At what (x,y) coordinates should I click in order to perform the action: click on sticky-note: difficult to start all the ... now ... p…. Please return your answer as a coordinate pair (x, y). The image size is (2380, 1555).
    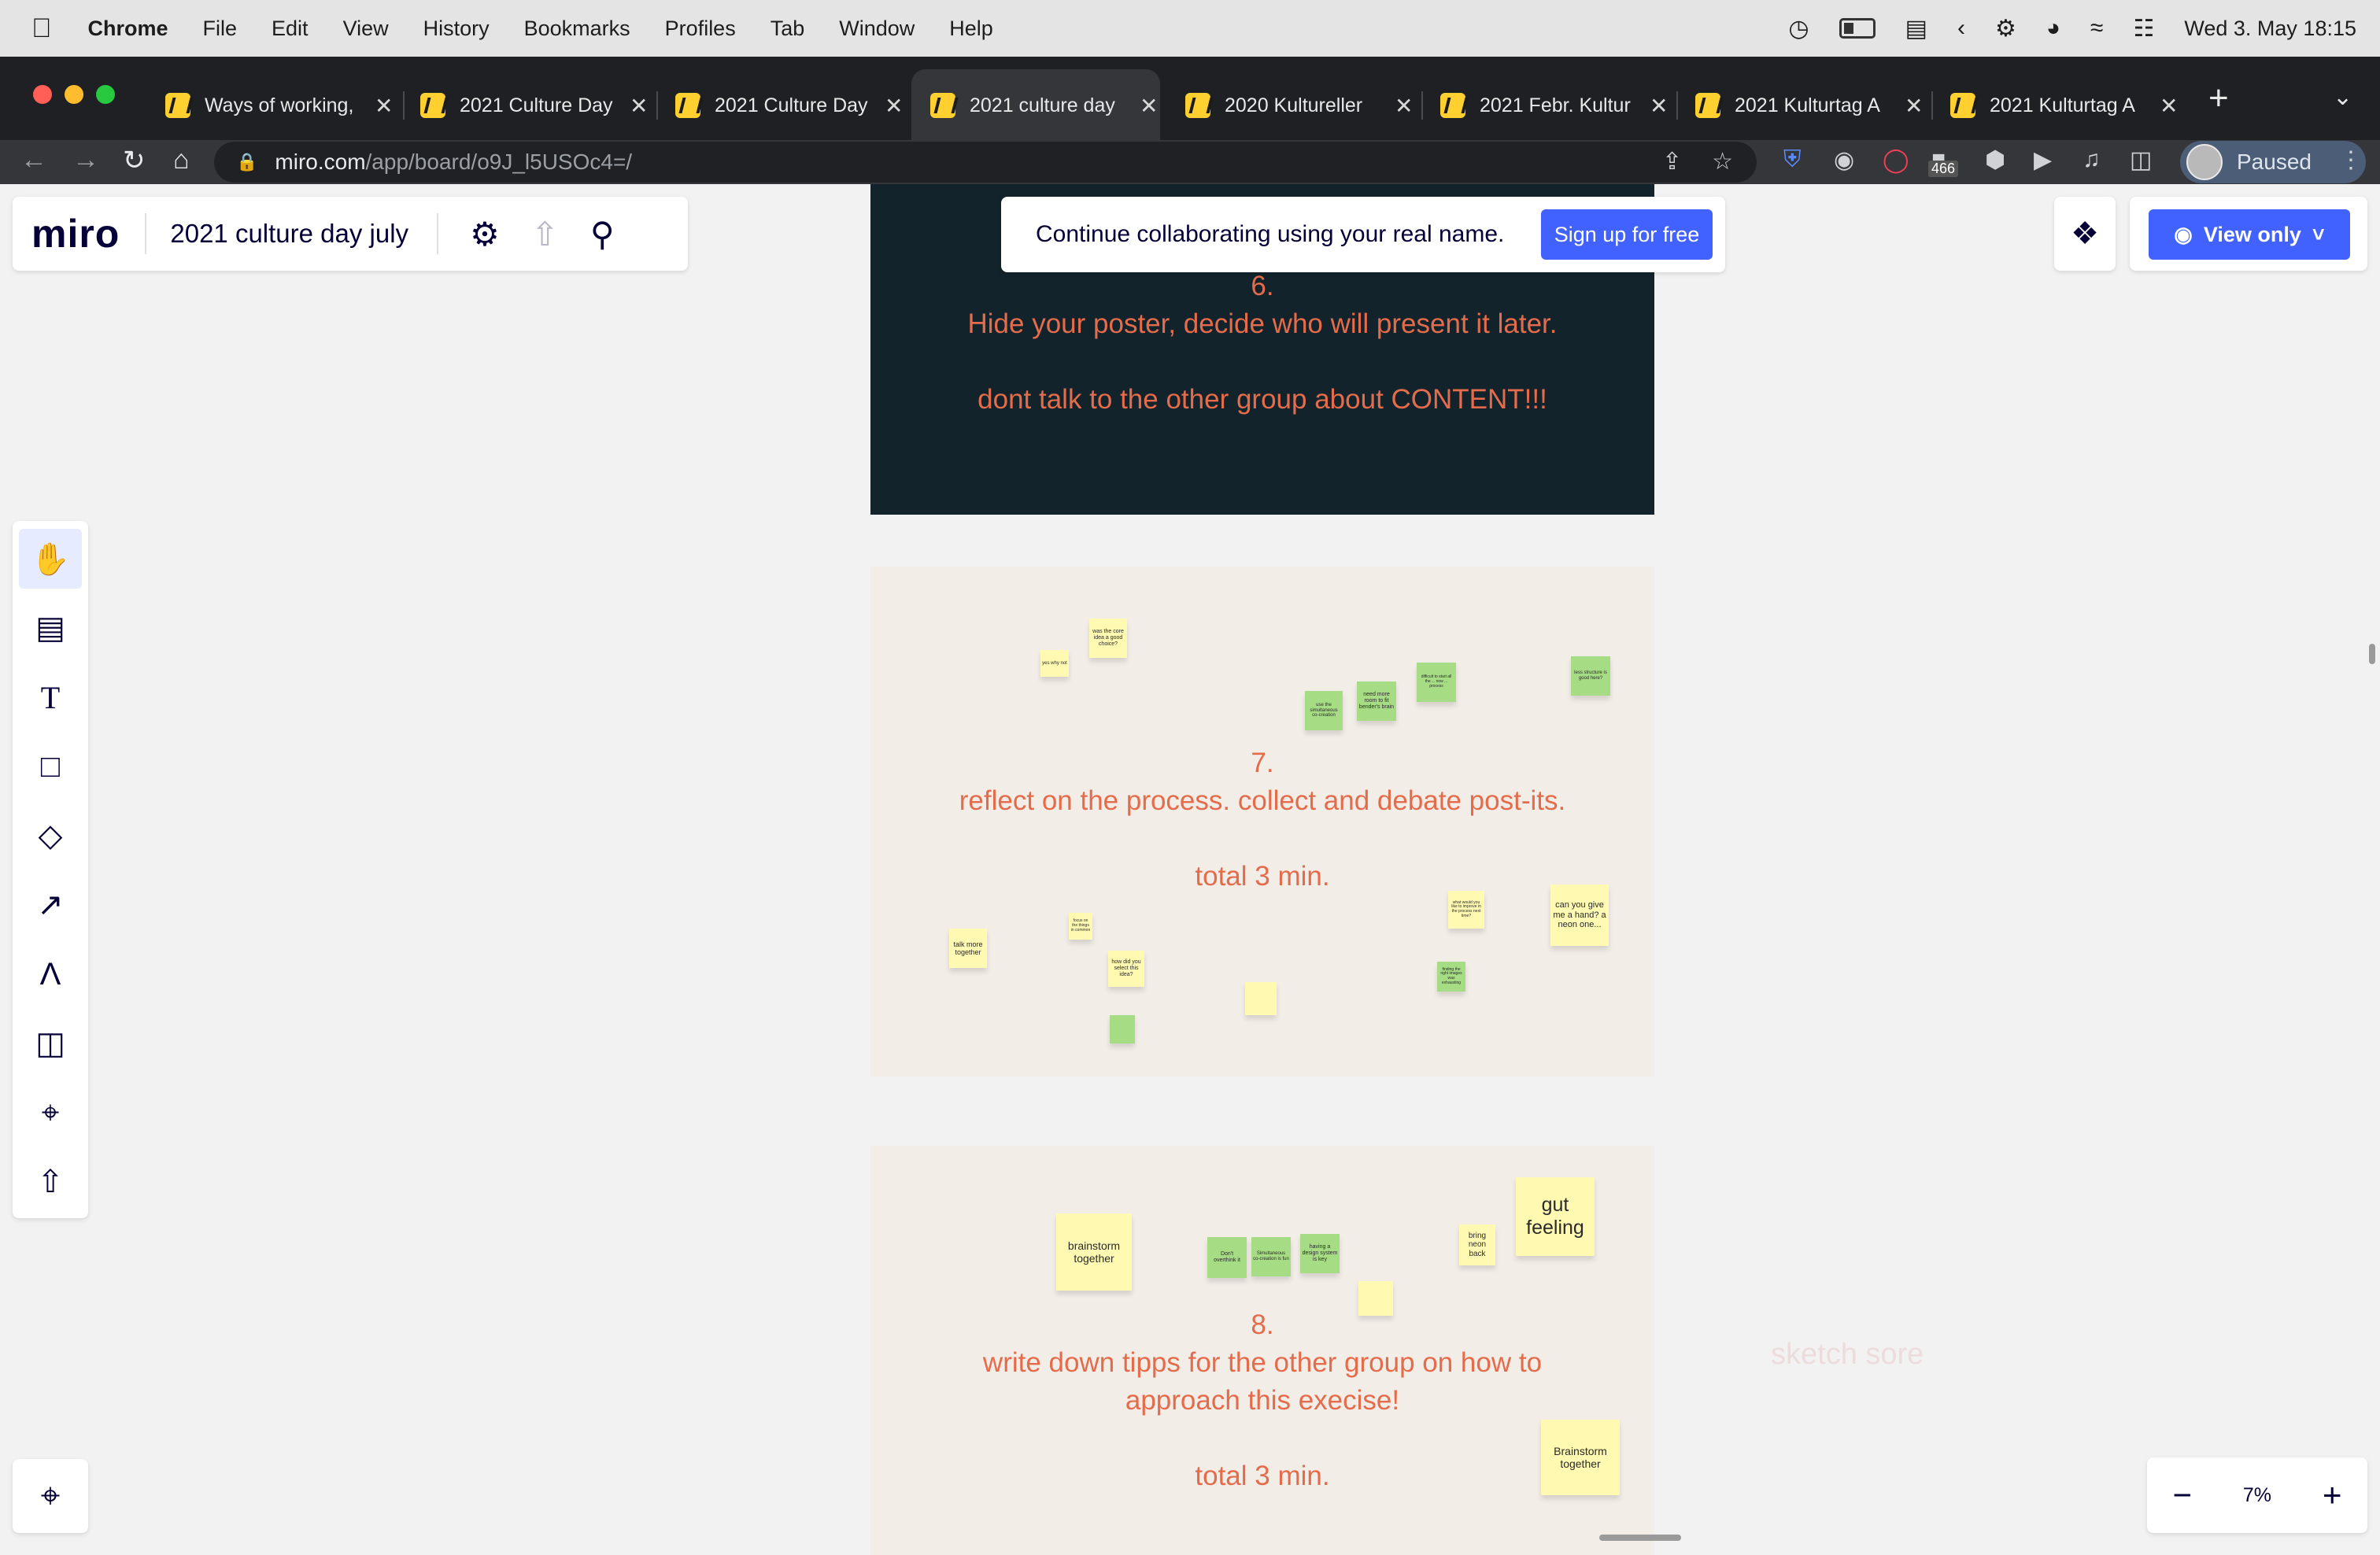
    Looking at the image, I should click on (1436, 682).